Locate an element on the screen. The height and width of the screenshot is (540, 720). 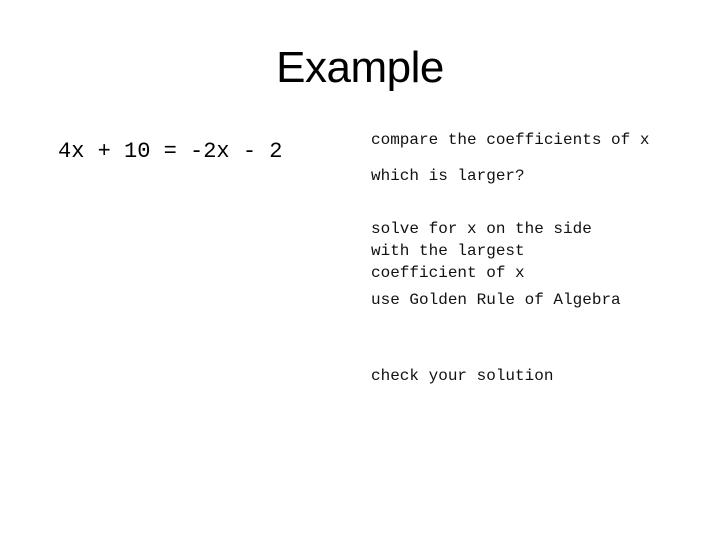
step-compare-coefficients: compare the coefficients of x is located at coordinates (510, 140).